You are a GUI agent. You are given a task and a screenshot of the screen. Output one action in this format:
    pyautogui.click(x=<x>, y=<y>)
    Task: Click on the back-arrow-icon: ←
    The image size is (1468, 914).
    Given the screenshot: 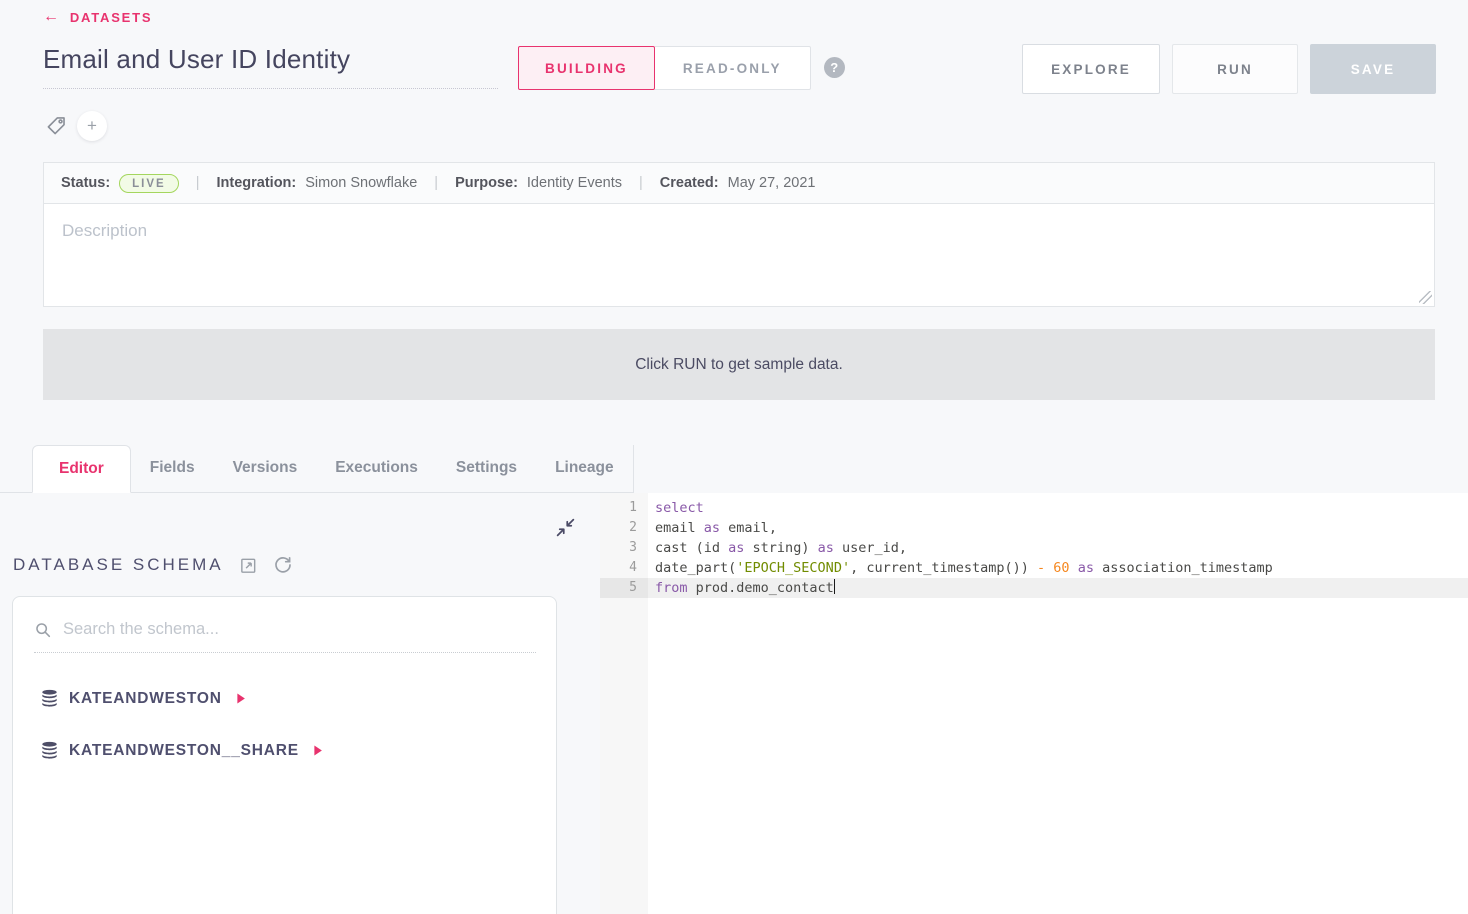 What is the action you would take?
    pyautogui.click(x=52, y=16)
    